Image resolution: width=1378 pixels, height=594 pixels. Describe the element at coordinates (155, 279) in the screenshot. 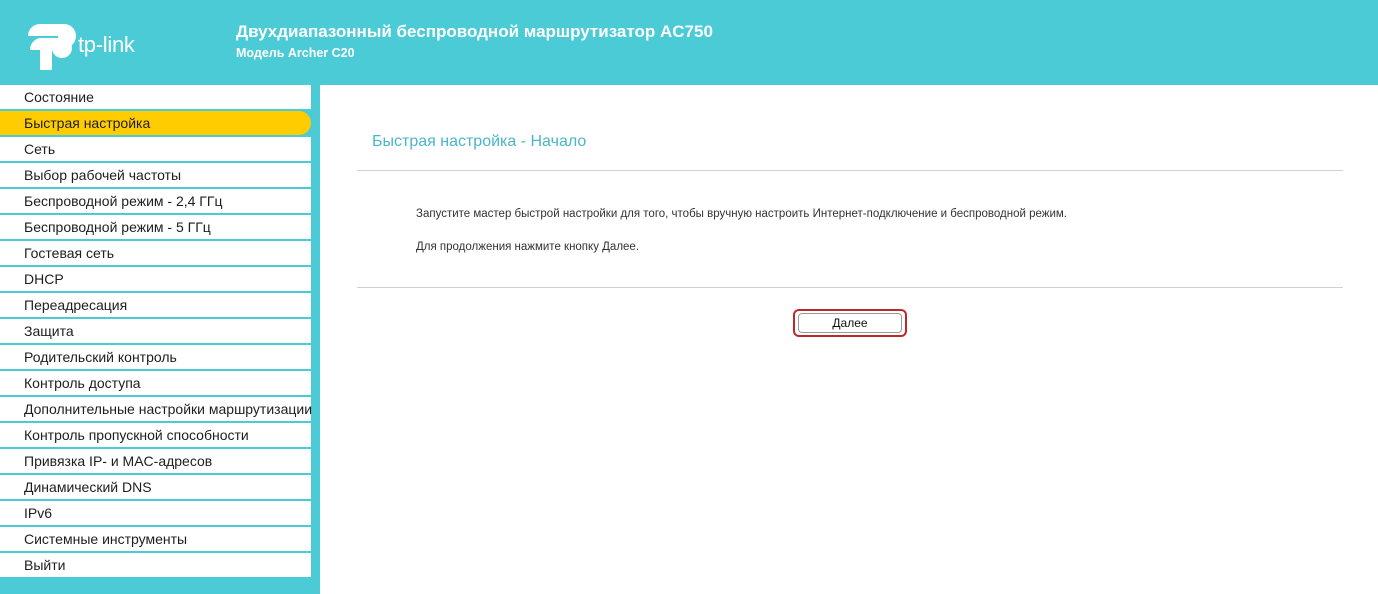

I see `sidebar-item-dhcp: DHCP` at that location.